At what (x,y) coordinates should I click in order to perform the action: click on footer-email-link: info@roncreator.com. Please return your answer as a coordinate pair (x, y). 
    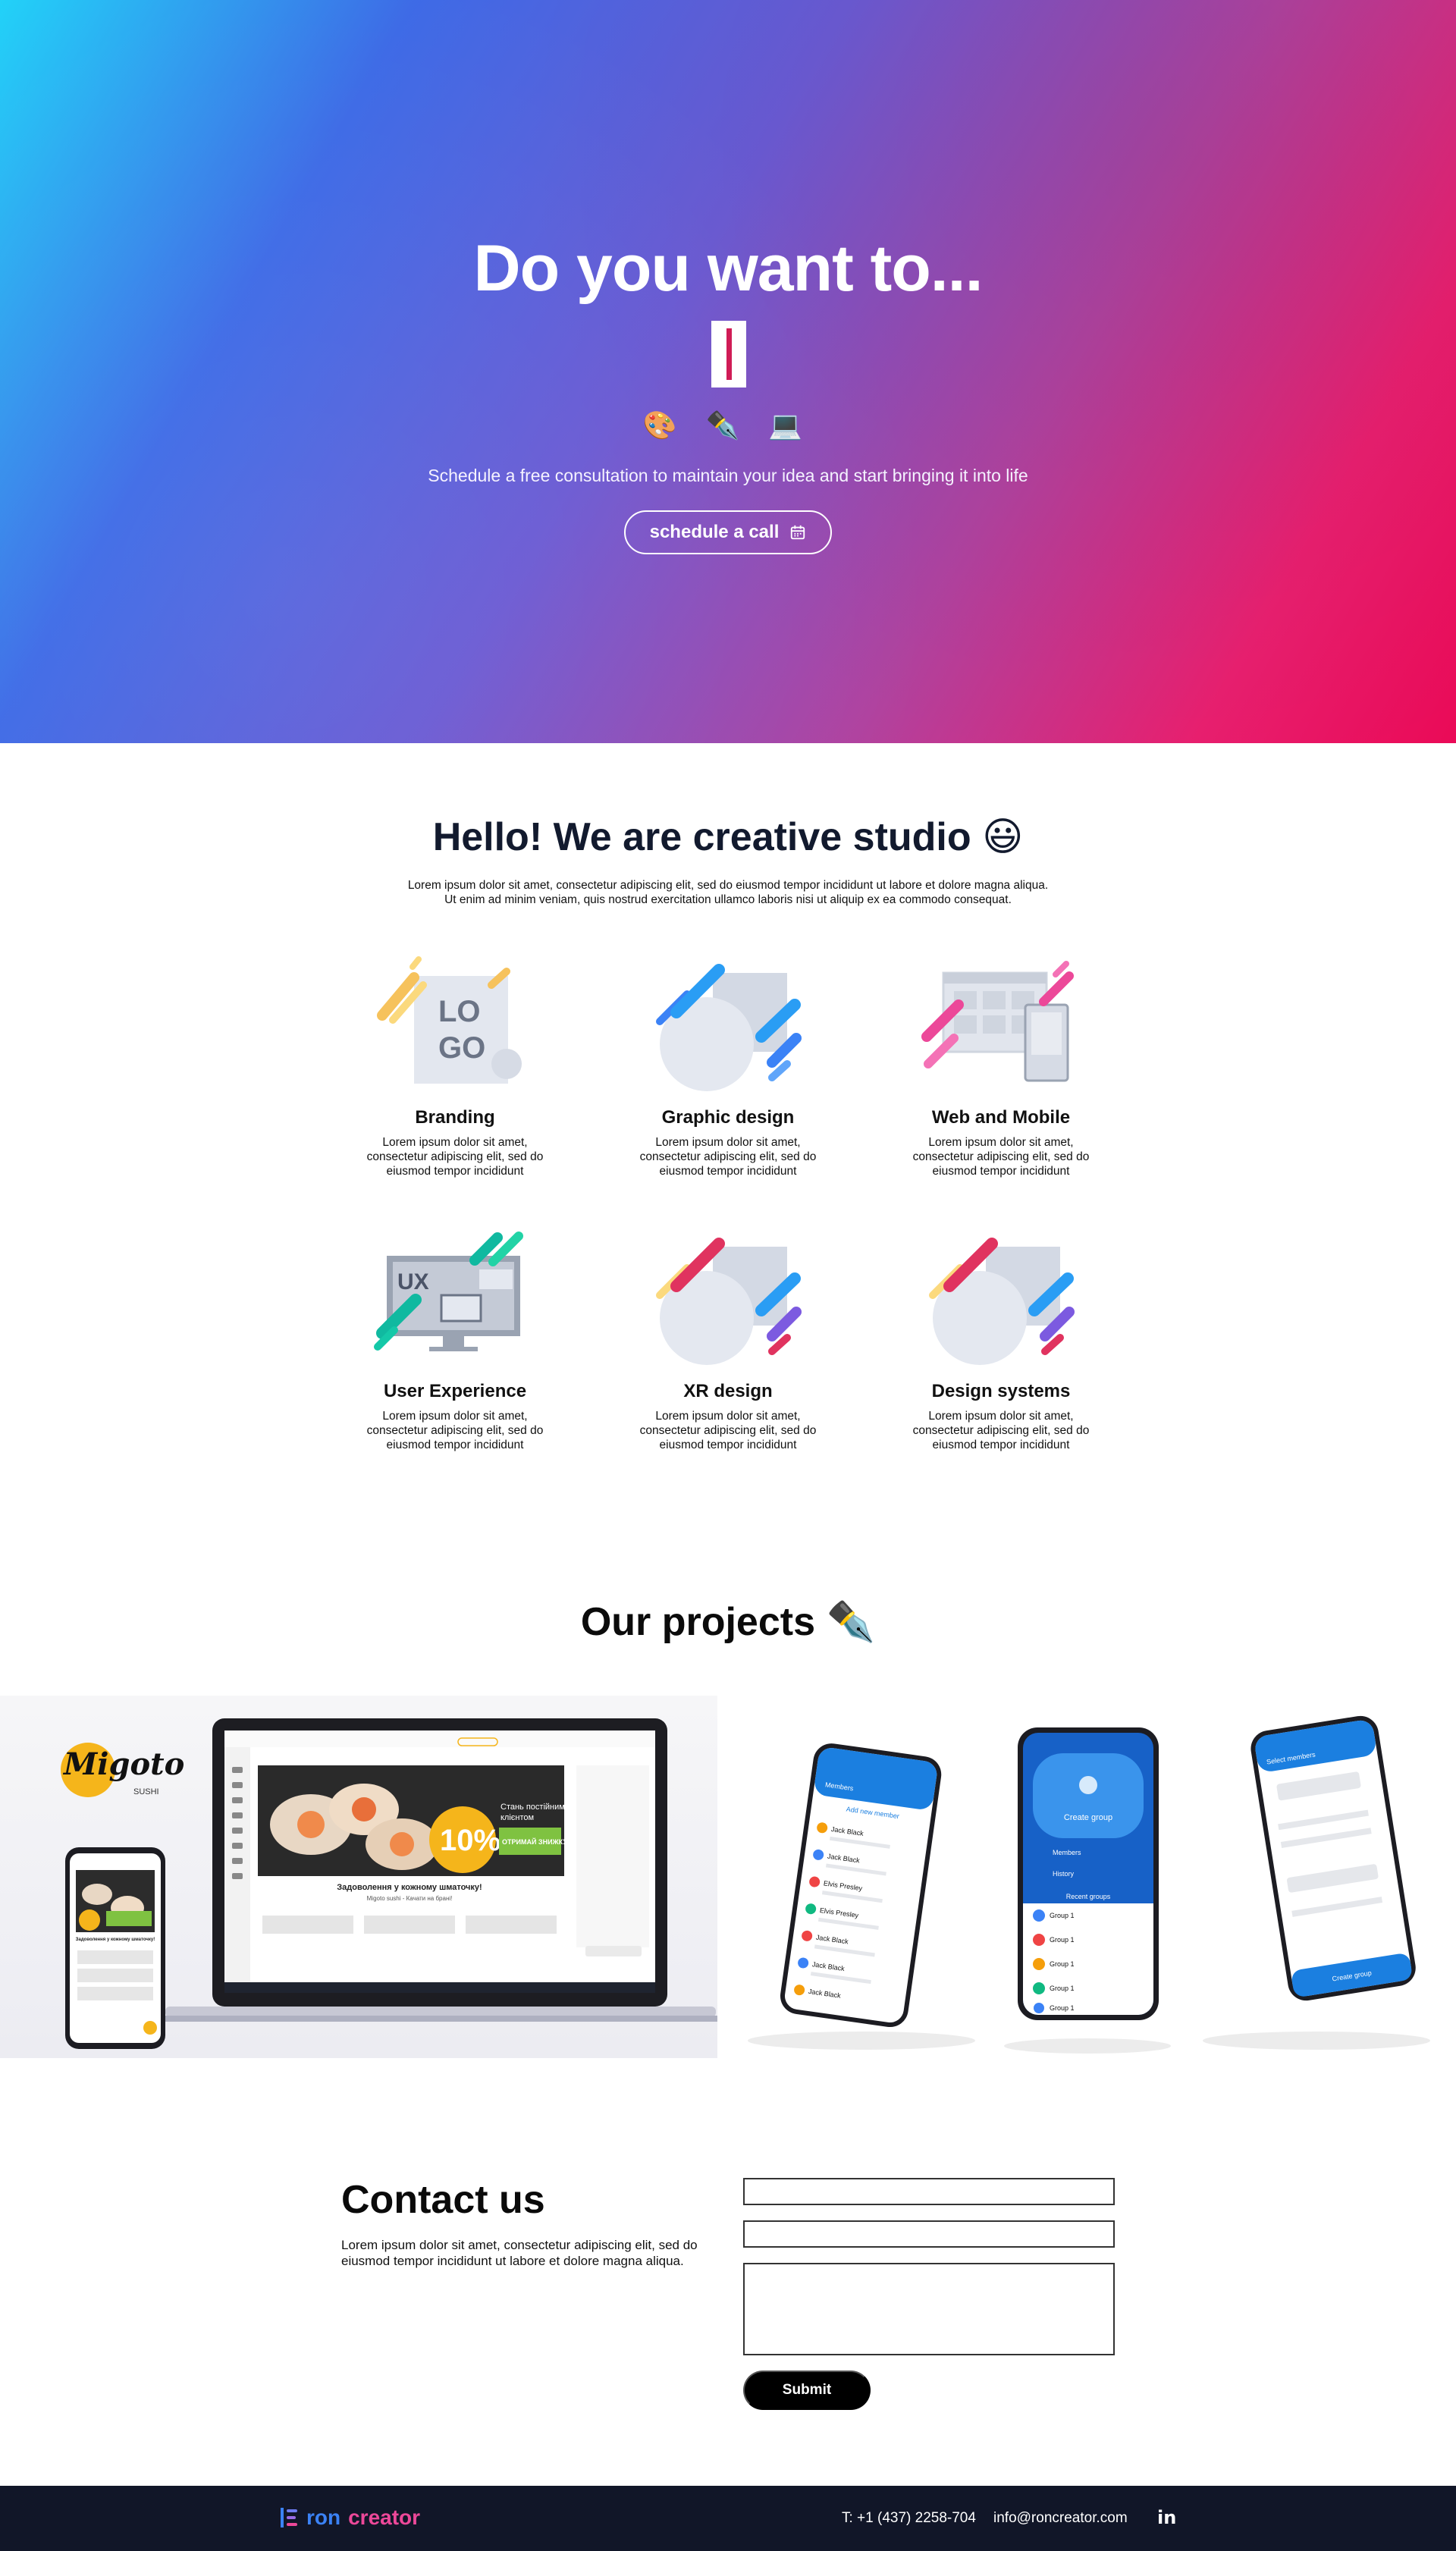
    Looking at the image, I should click on (1060, 2518).